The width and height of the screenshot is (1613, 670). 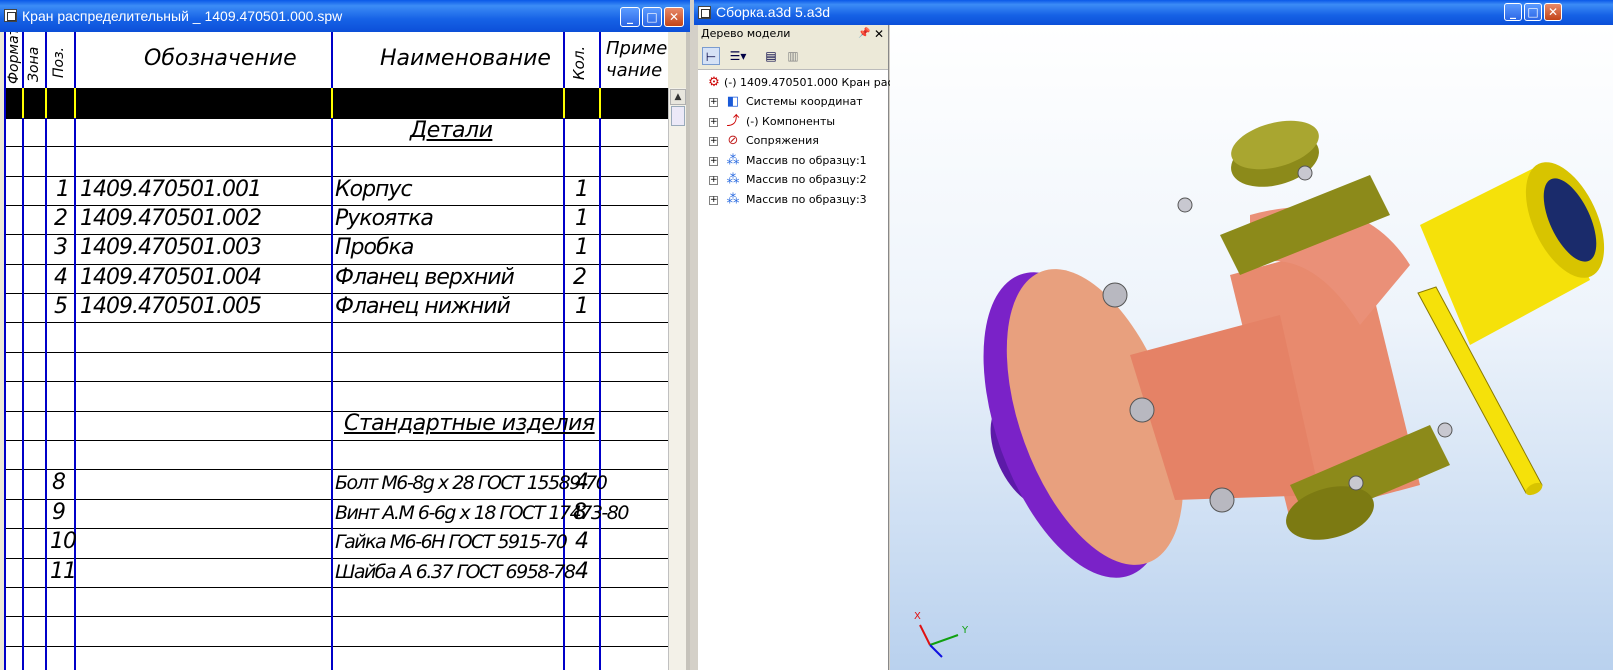 What do you see at coordinates (939, 641) in the screenshot?
I see `axis-triad` at bounding box center [939, 641].